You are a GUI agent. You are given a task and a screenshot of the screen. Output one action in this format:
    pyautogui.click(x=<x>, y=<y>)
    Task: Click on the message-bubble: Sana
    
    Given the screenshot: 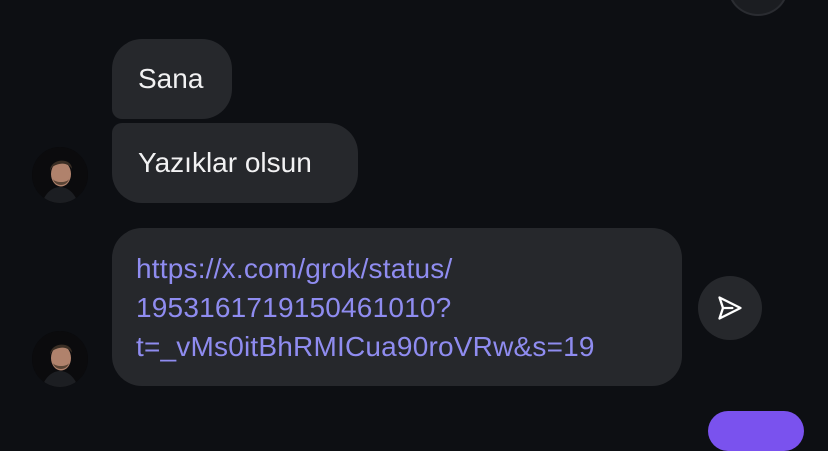 What is the action you would take?
    pyautogui.click(x=172, y=79)
    